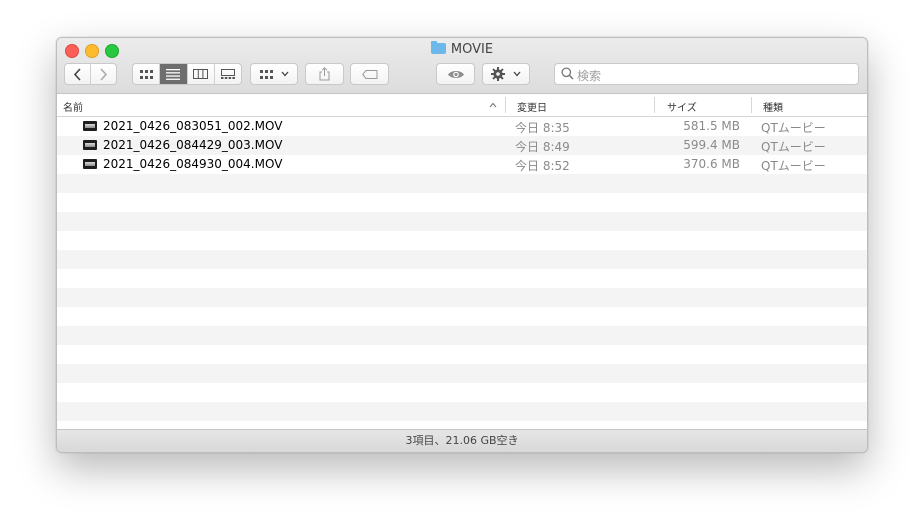 This screenshot has height=526, width=922. Describe the element at coordinates (193, 145) in the screenshot. I see `file-name: 2021_0426_084429_003.MOV` at that location.